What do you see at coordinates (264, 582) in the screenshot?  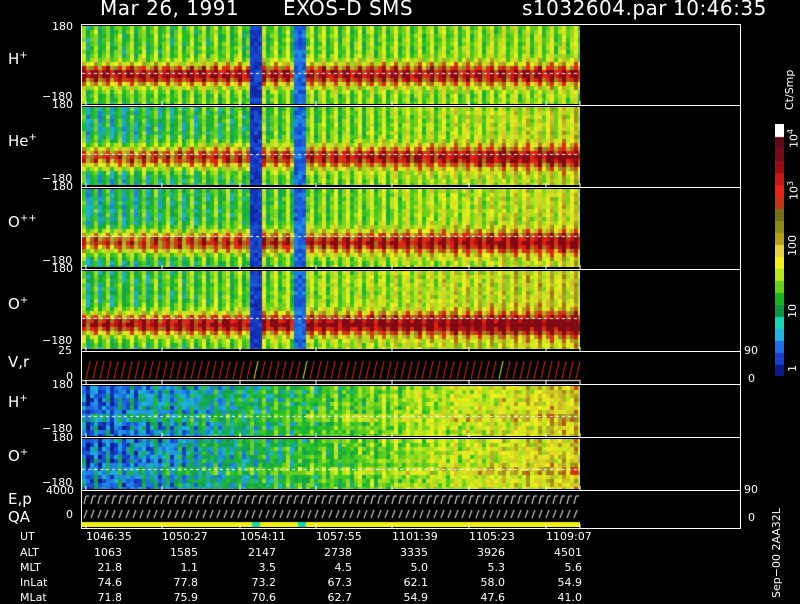 I see `footer-cell: 73.2` at bounding box center [264, 582].